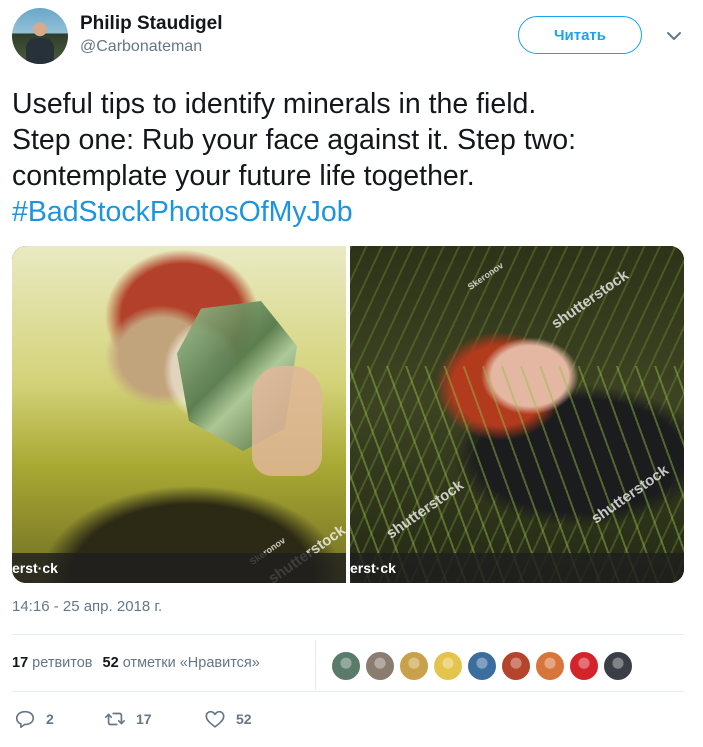  I want to click on retweets-label: ретвитов, so click(62, 663).